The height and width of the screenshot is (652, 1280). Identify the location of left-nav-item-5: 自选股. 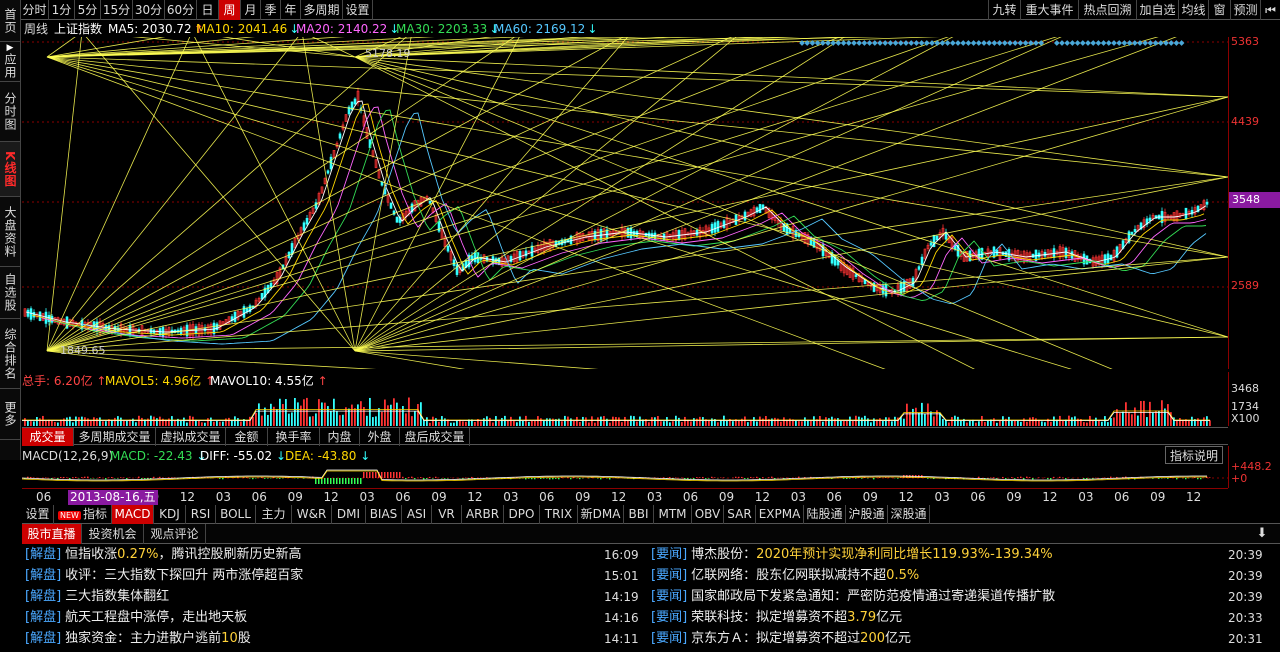
(10, 293).